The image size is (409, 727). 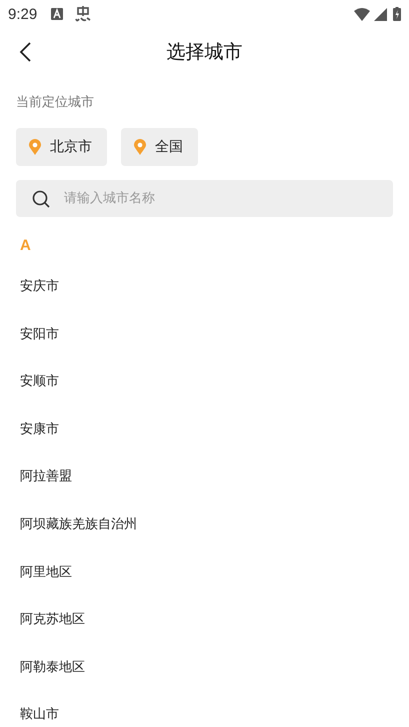 What do you see at coordinates (159, 147) in the screenshot?
I see `location-chip: 全国` at bounding box center [159, 147].